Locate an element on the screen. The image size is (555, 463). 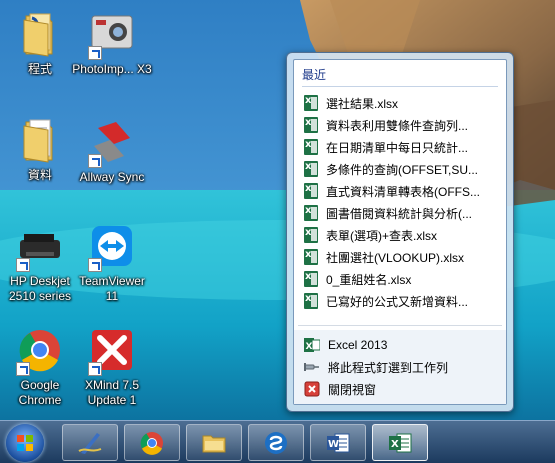
windows-logo-icon is located at coordinates (25, 443).